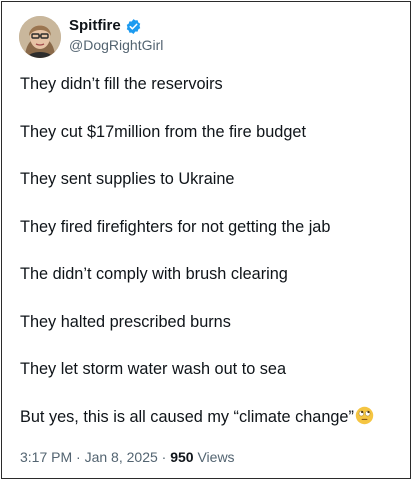 The height and width of the screenshot is (482, 414). I want to click on views-label: Views, so click(215, 457).